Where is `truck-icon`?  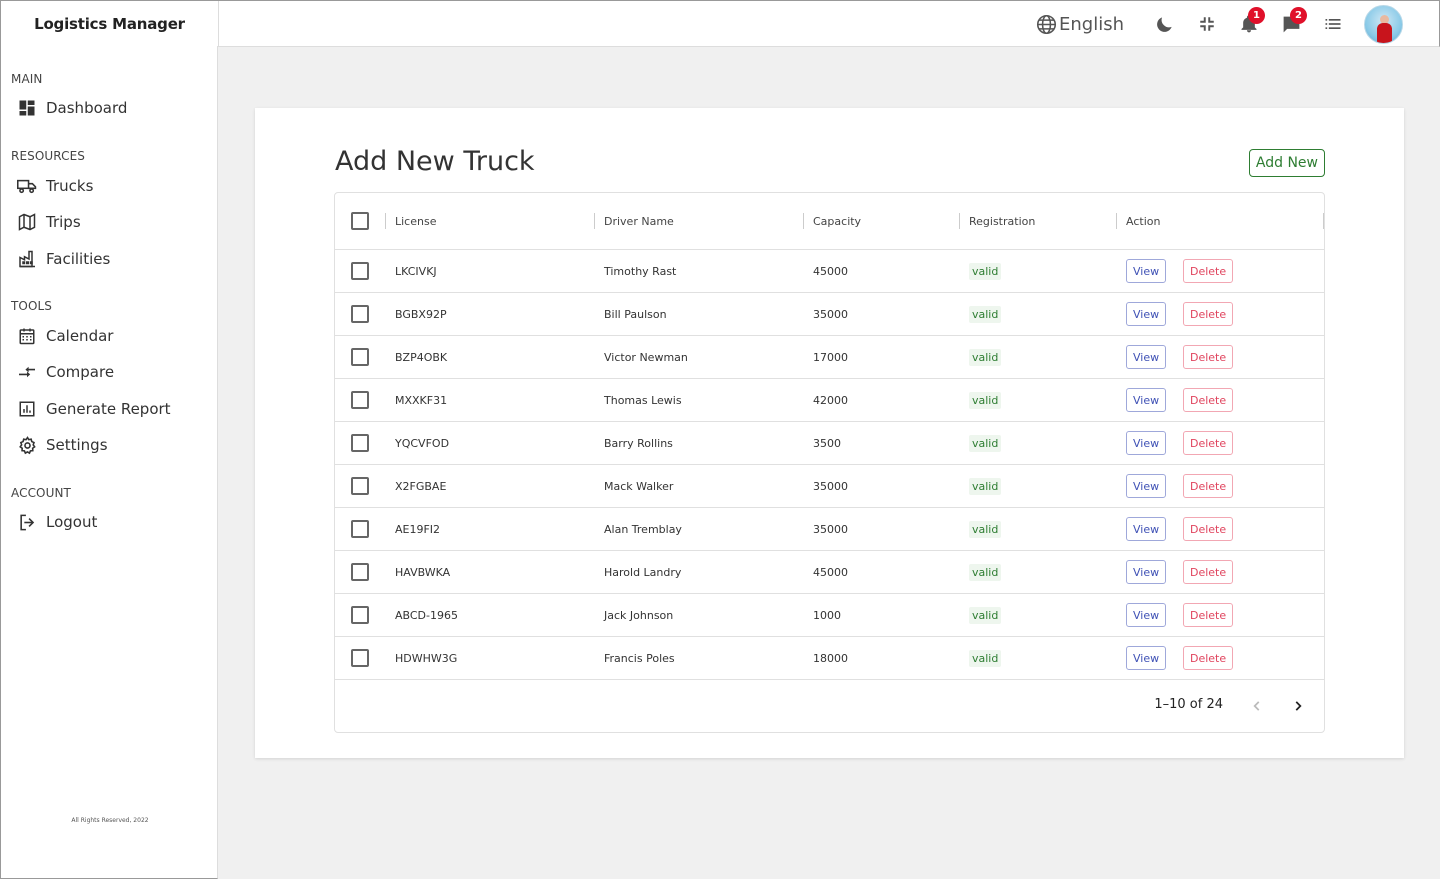
truck-icon is located at coordinates (27, 186).